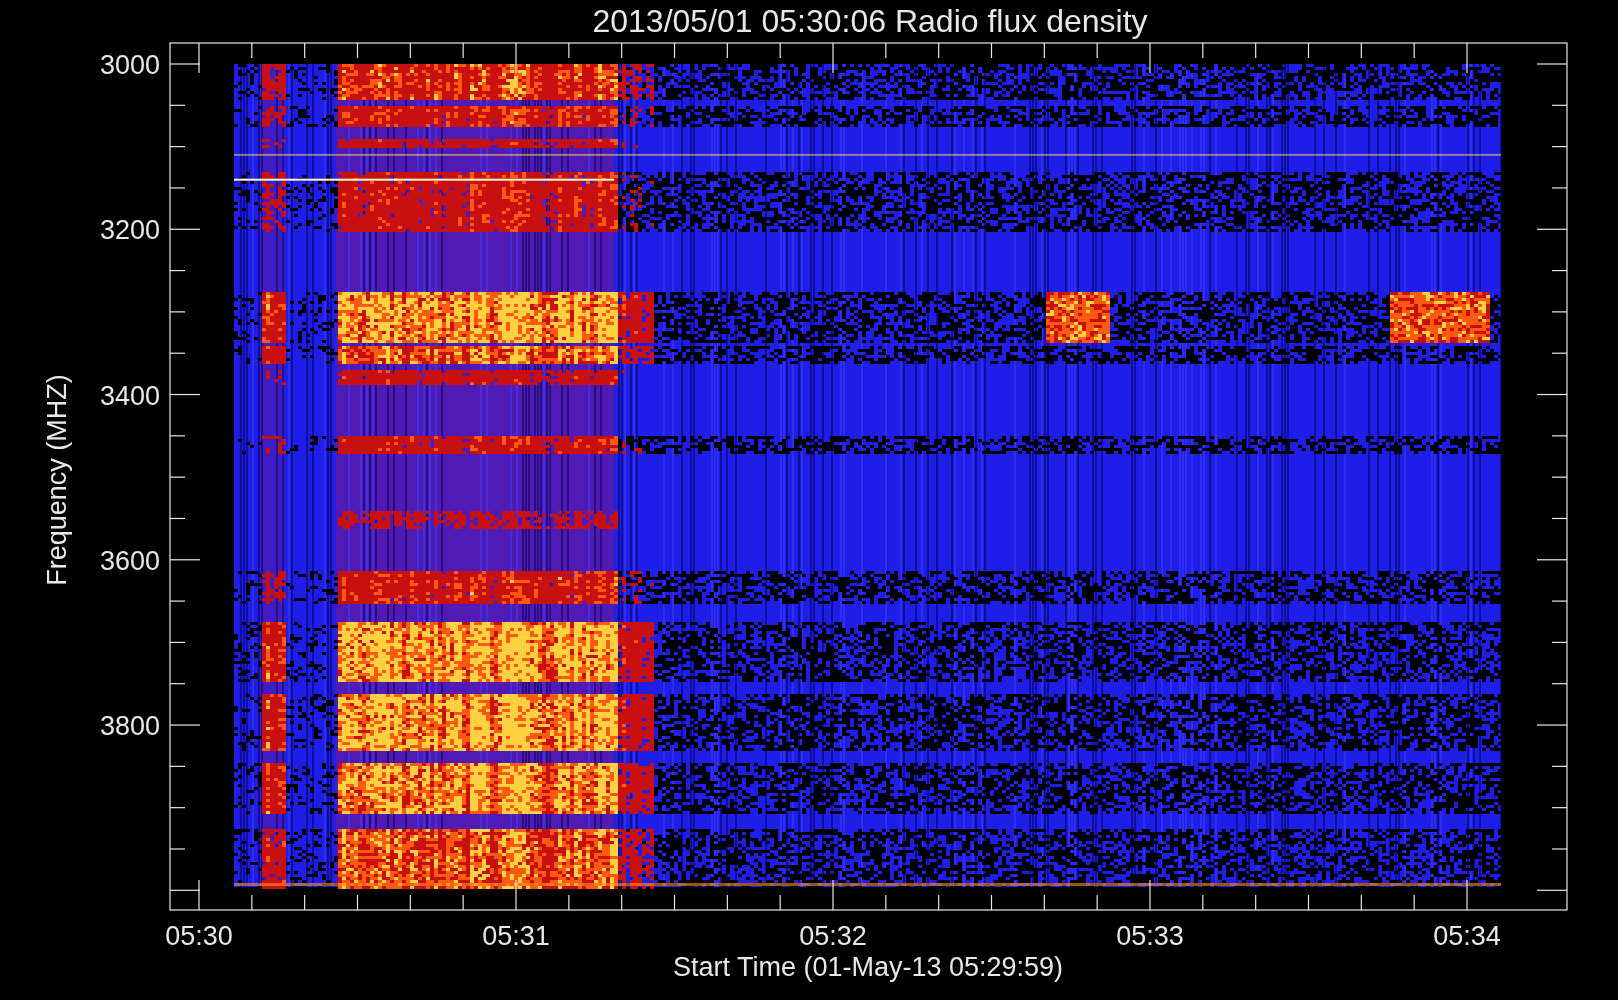 This screenshot has width=1618, height=1000. What do you see at coordinates (129, 230) in the screenshot?
I see `y-tick-label: 3200` at bounding box center [129, 230].